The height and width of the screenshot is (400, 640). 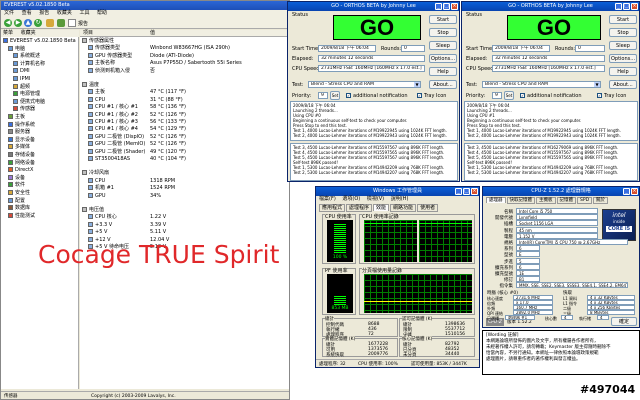 I want to click on sensor-row: GPU 34%, so click(x=184, y=196).